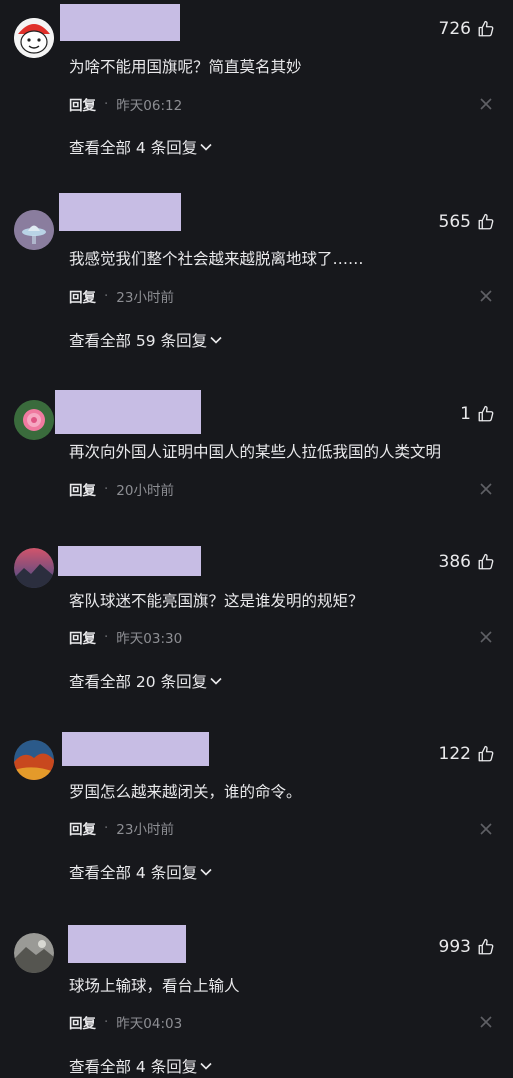 The image size is (513, 1078). I want to click on comment-meta: 回复 · 昨天04:03, so click(125, 1022).